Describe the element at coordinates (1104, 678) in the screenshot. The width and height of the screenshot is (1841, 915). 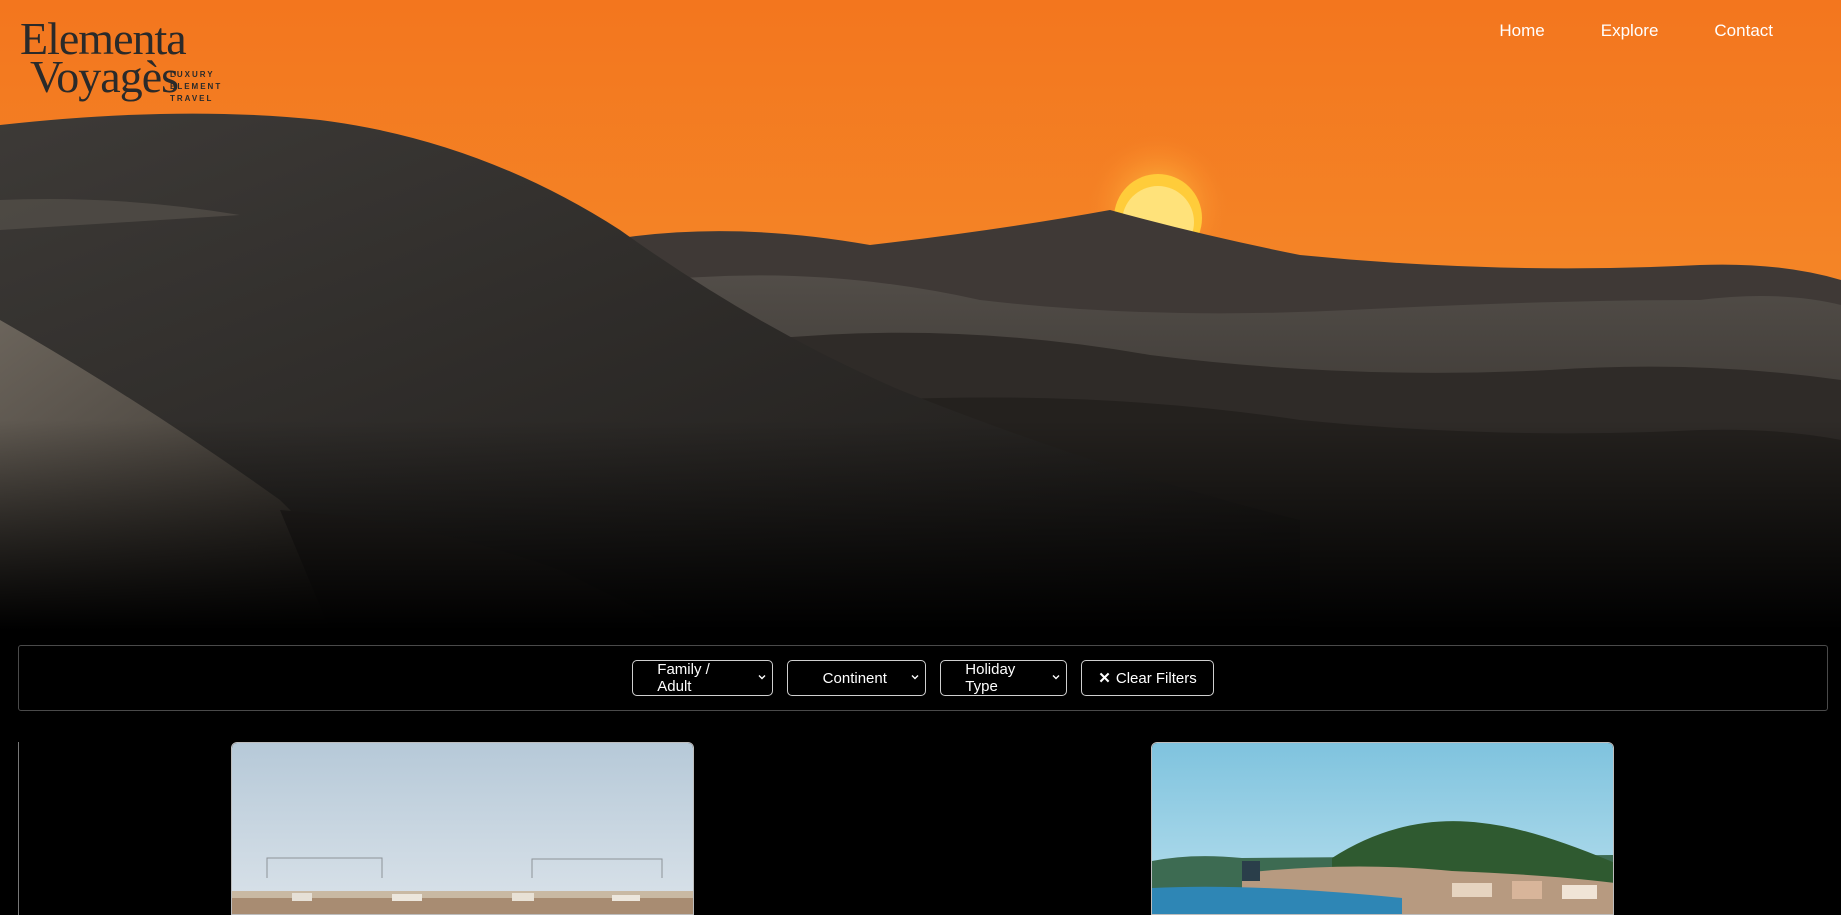
I see `close-icon: ✕` at that location.